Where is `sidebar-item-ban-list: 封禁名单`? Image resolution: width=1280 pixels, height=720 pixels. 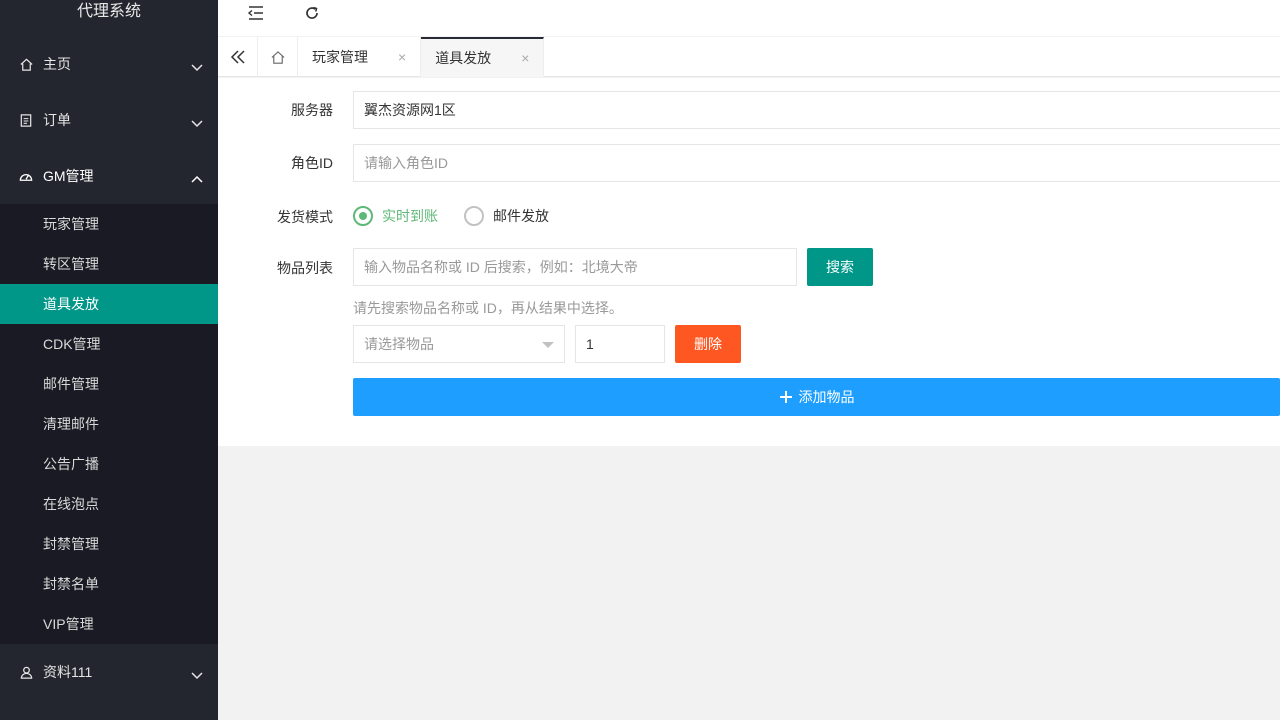 sidebar-item-ban-list: 封禁名单 is located at coordinates (109, 584).